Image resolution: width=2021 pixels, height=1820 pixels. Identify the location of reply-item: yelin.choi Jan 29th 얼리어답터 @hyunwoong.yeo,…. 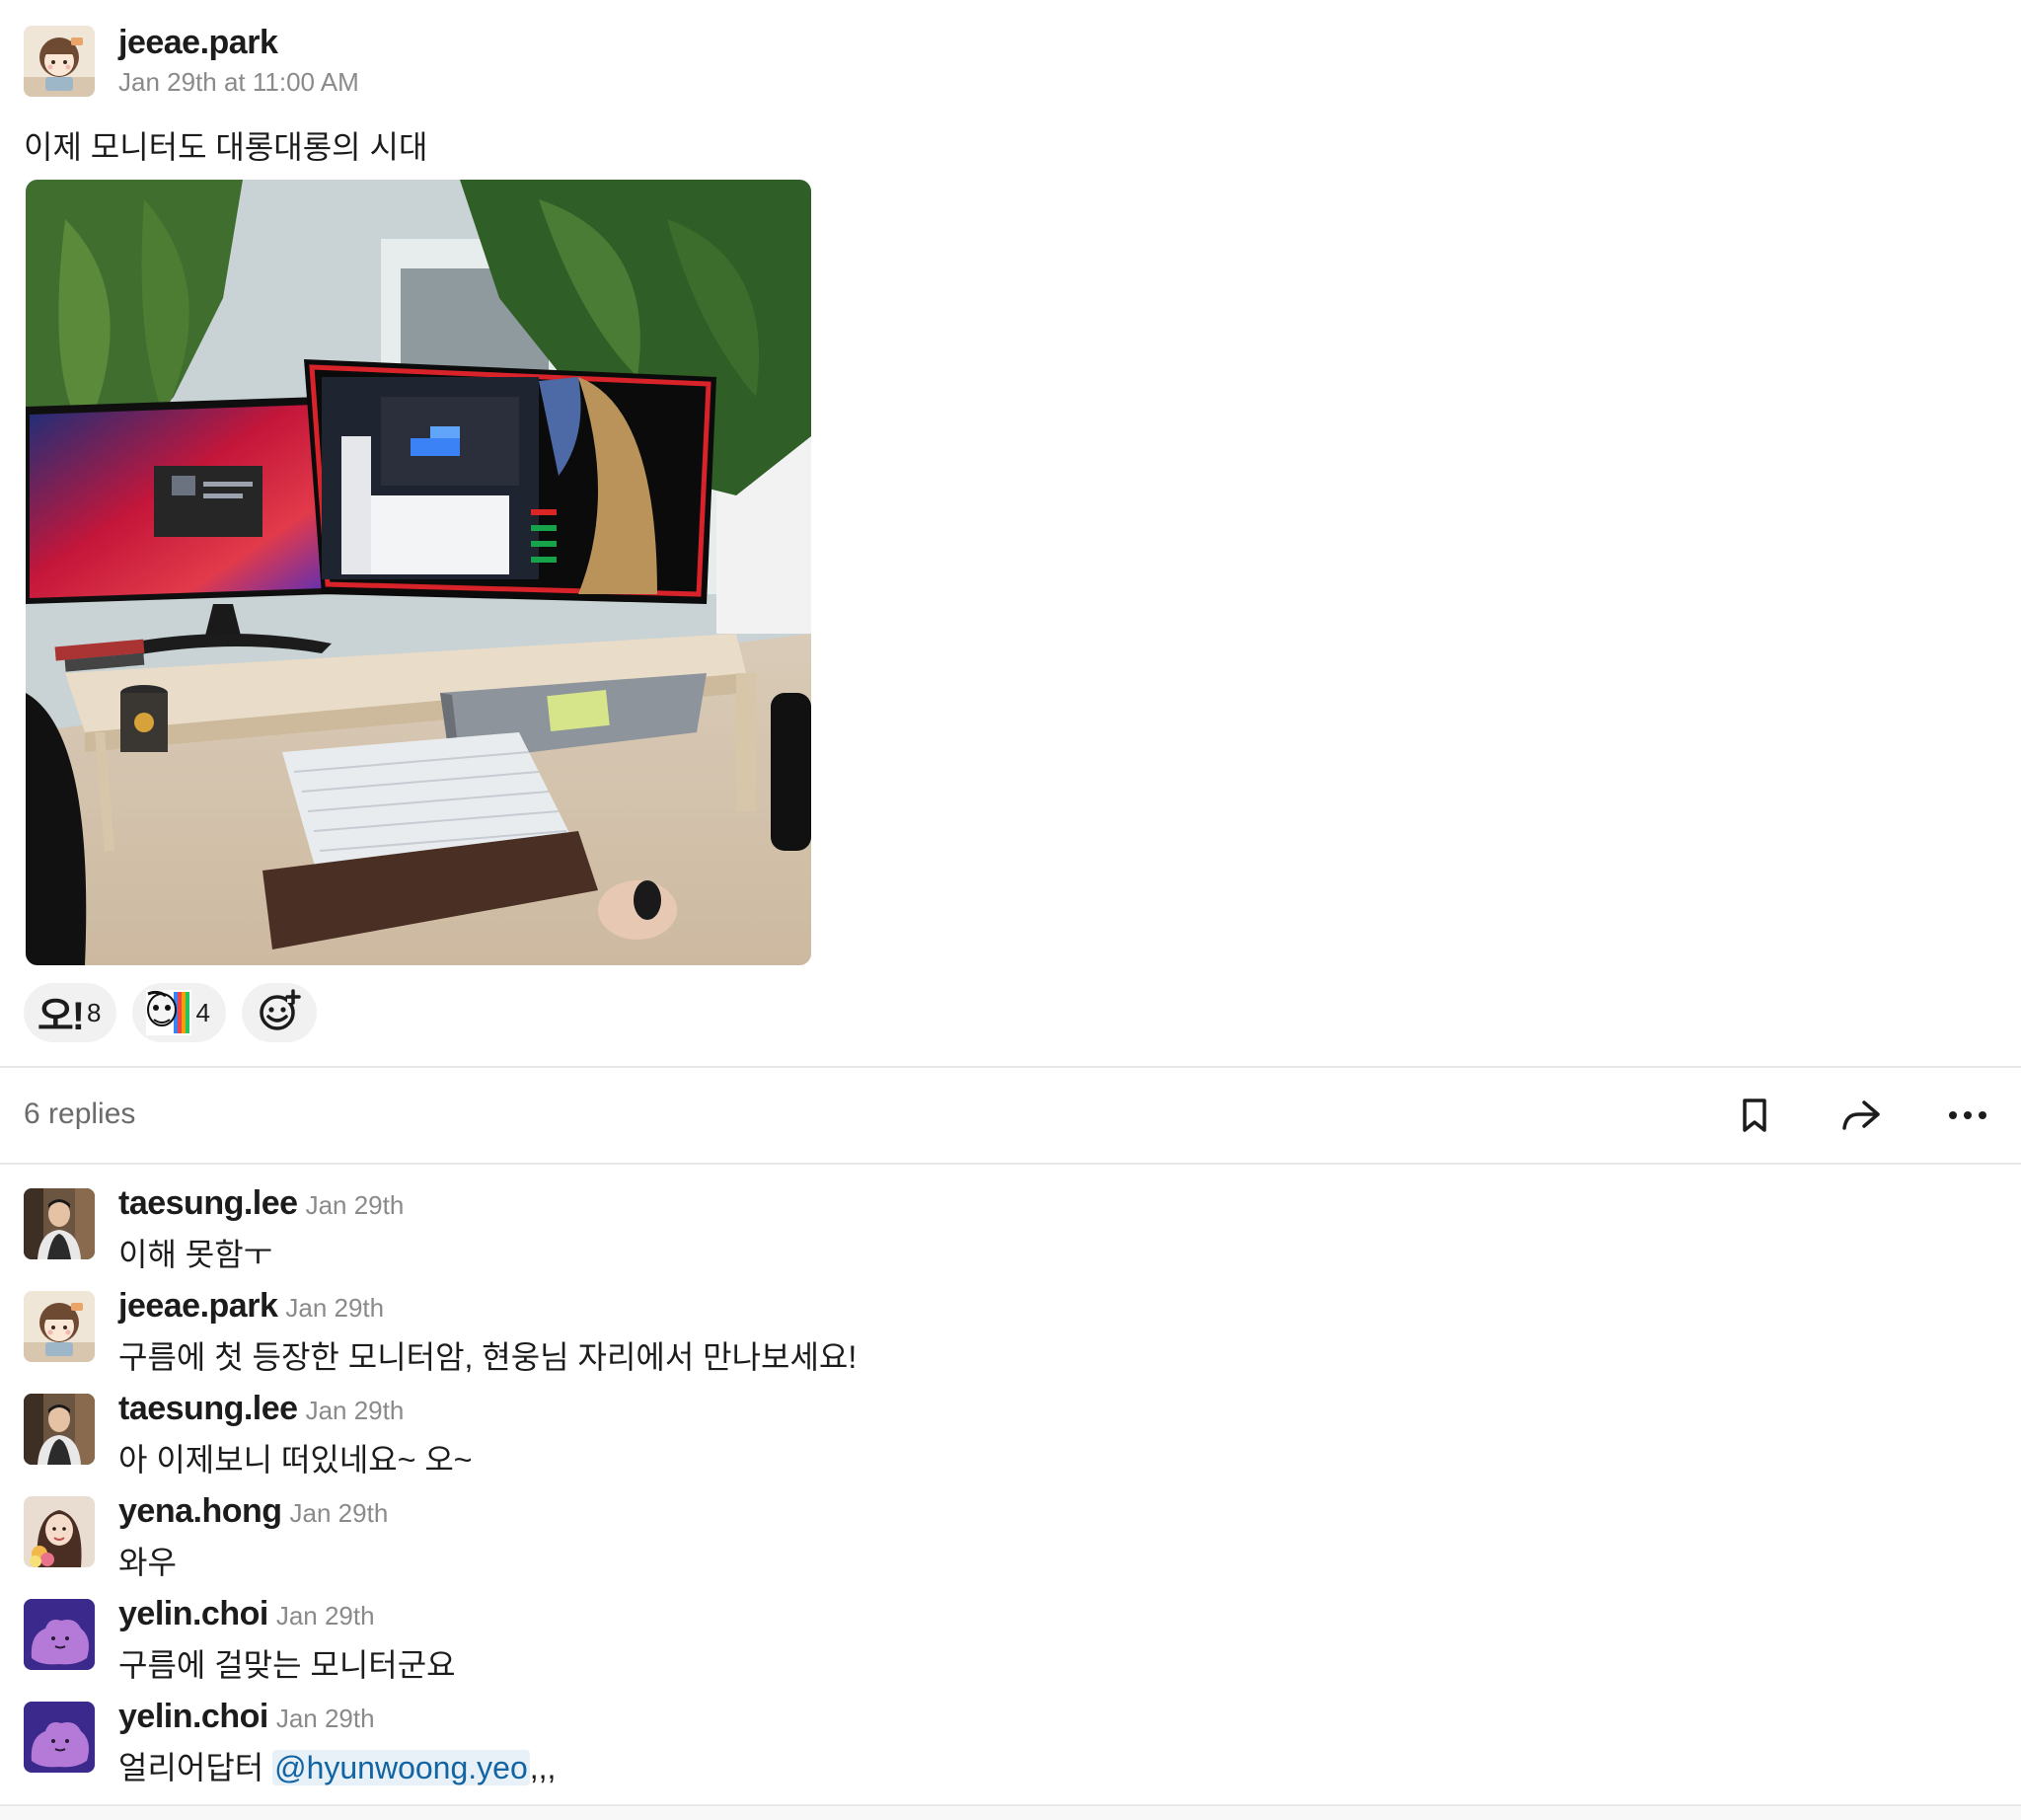
(1010, 1751).